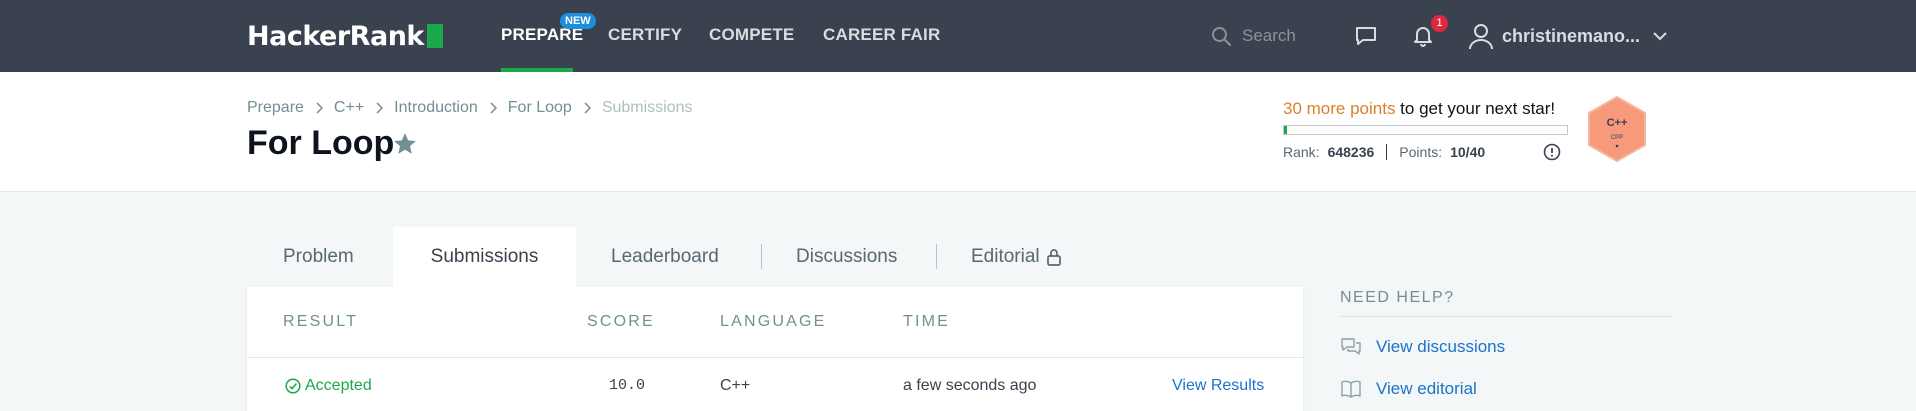  I want to click on bell-icon, so click(1423, 37).